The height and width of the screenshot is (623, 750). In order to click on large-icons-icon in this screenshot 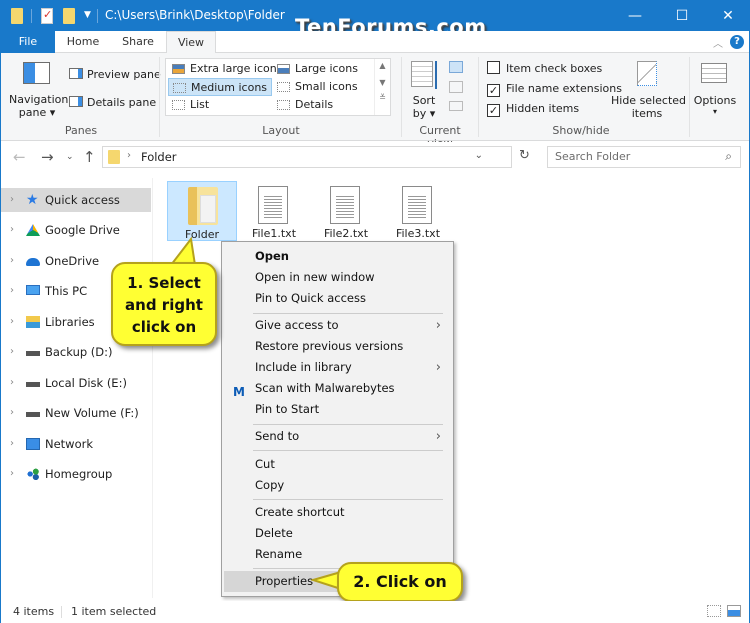, I will do `click(283, 69)`.